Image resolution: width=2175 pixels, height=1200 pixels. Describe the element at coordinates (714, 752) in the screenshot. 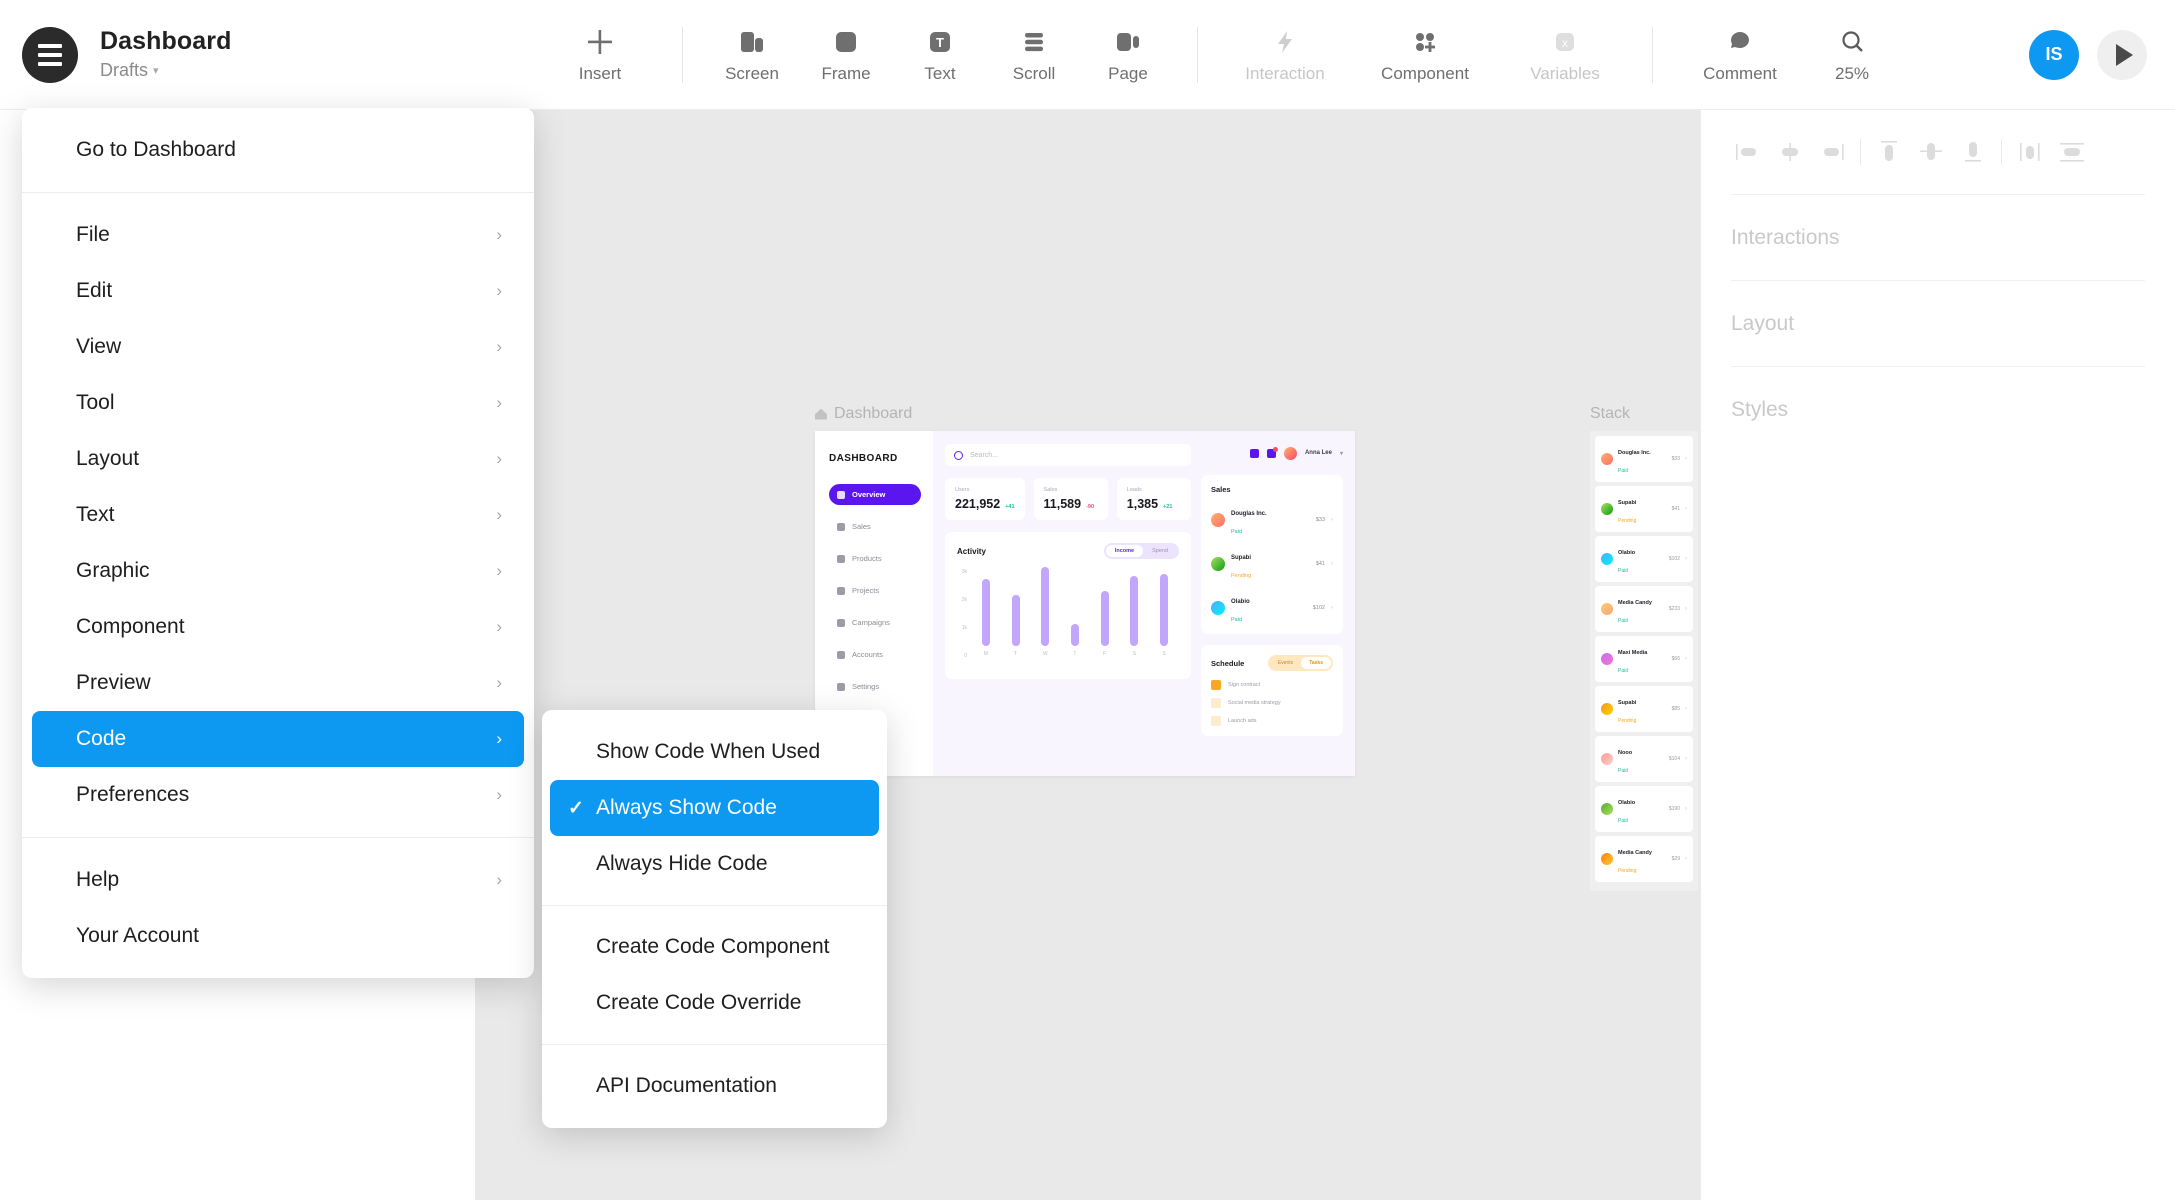

I see `submenu-item-show-code-when-used: Show Code When Used` at that location.